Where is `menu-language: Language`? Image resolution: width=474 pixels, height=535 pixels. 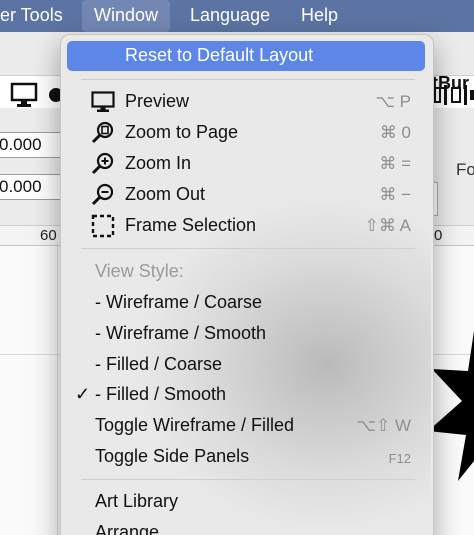 menu-language: Language is located at coordinates (230, 16).